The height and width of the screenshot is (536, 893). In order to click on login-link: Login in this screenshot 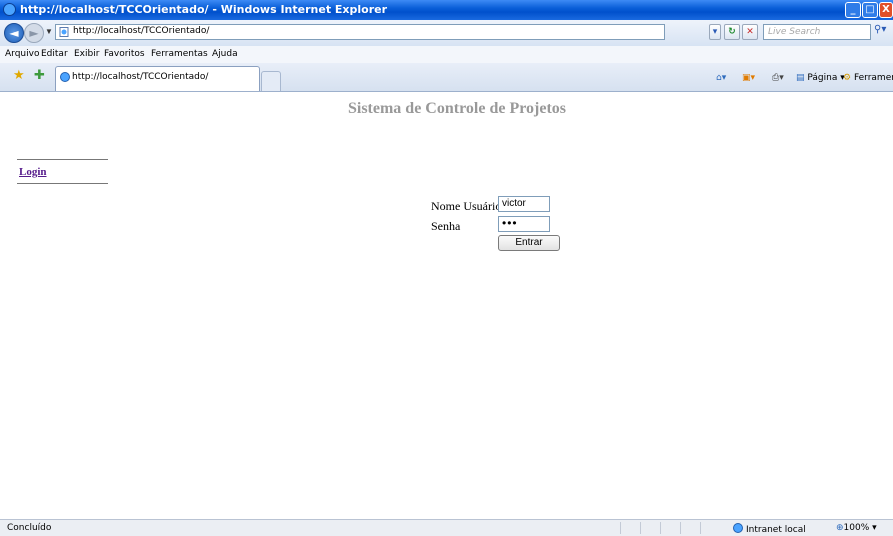, I will do `click(33, 172)`.